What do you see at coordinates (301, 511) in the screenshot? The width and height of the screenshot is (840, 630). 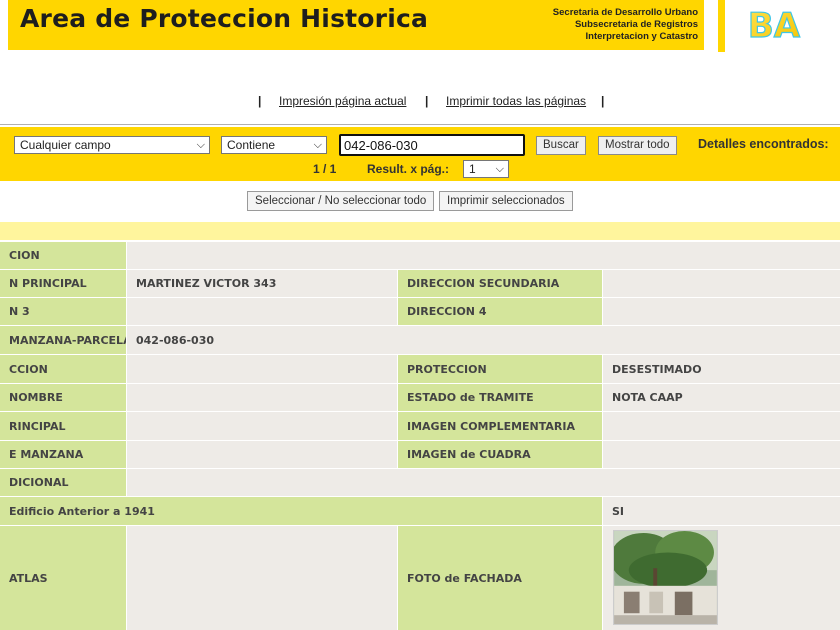 I see `detail-label: Edificio Anterior a 1941` at bounding box center [301, 511].